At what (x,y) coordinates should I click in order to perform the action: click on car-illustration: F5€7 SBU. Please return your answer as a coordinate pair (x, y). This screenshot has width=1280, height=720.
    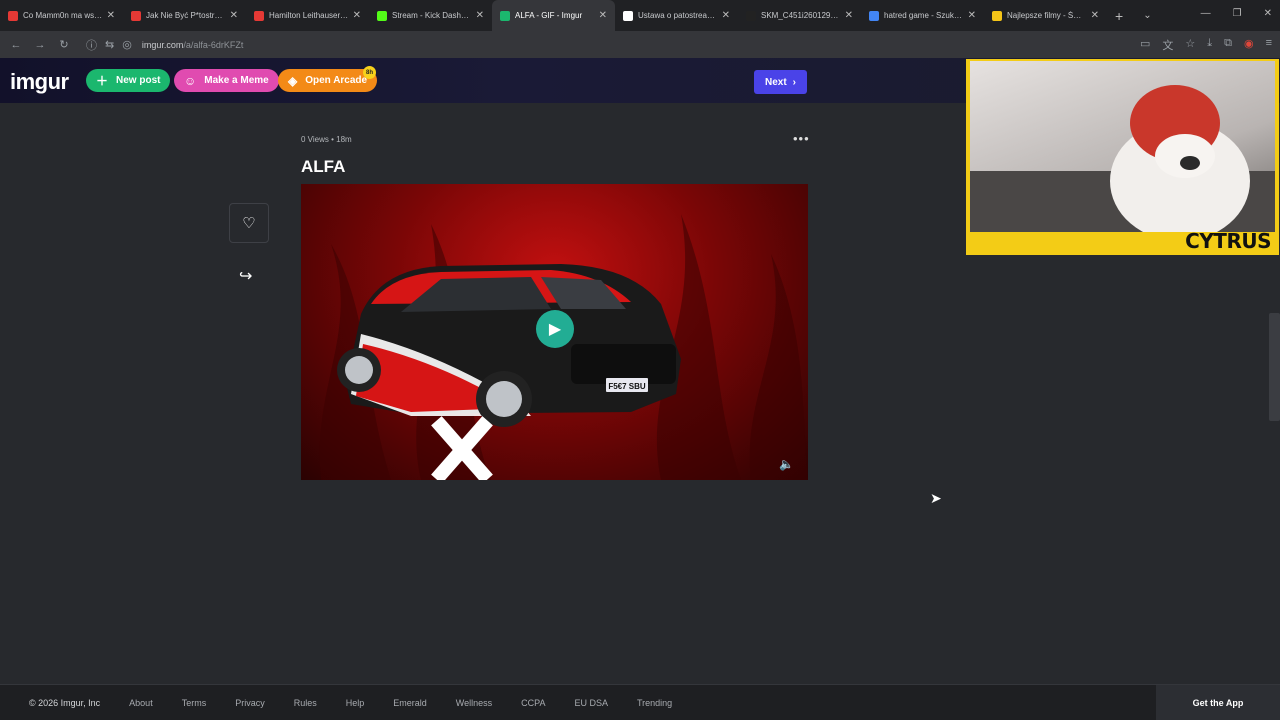
    Looking at the image, I should click on (509, 345).